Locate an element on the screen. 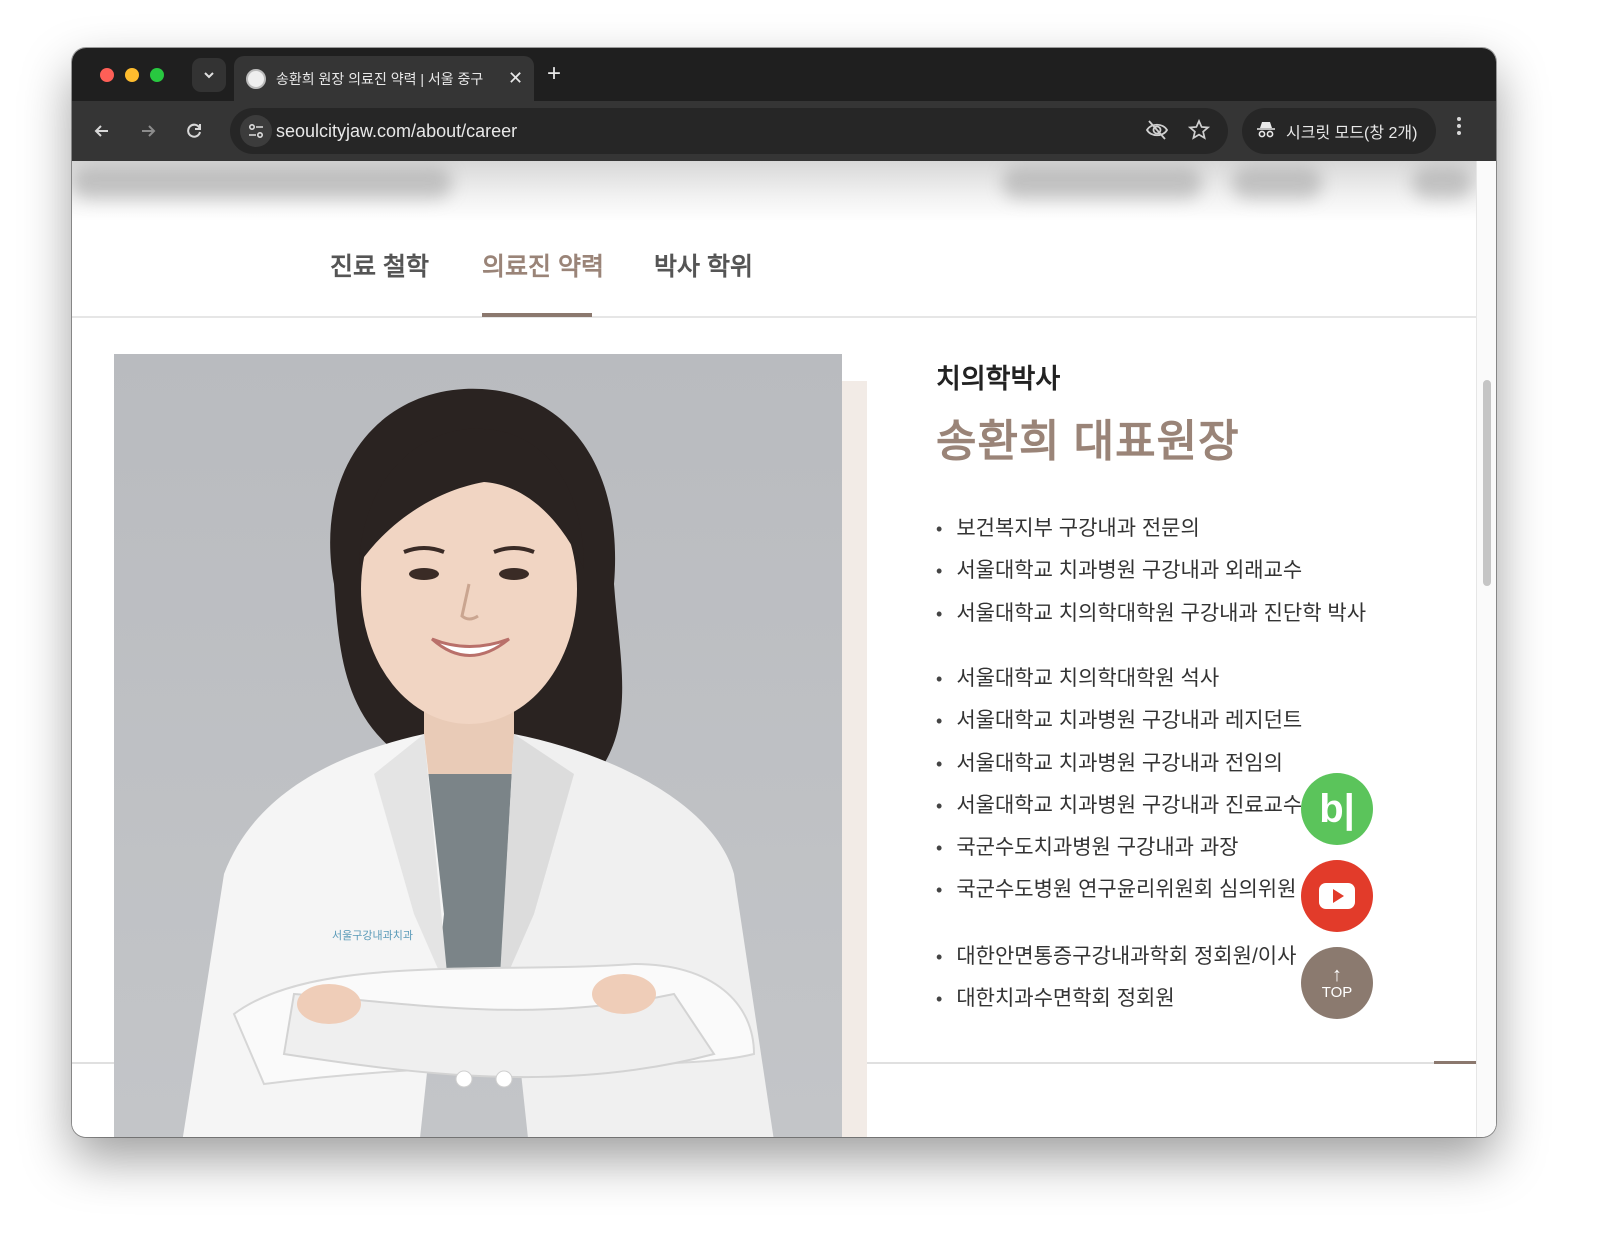  list-item: 대한안면통증구강내과학회 정회원/이사 is located at coordinates (1116, 957).